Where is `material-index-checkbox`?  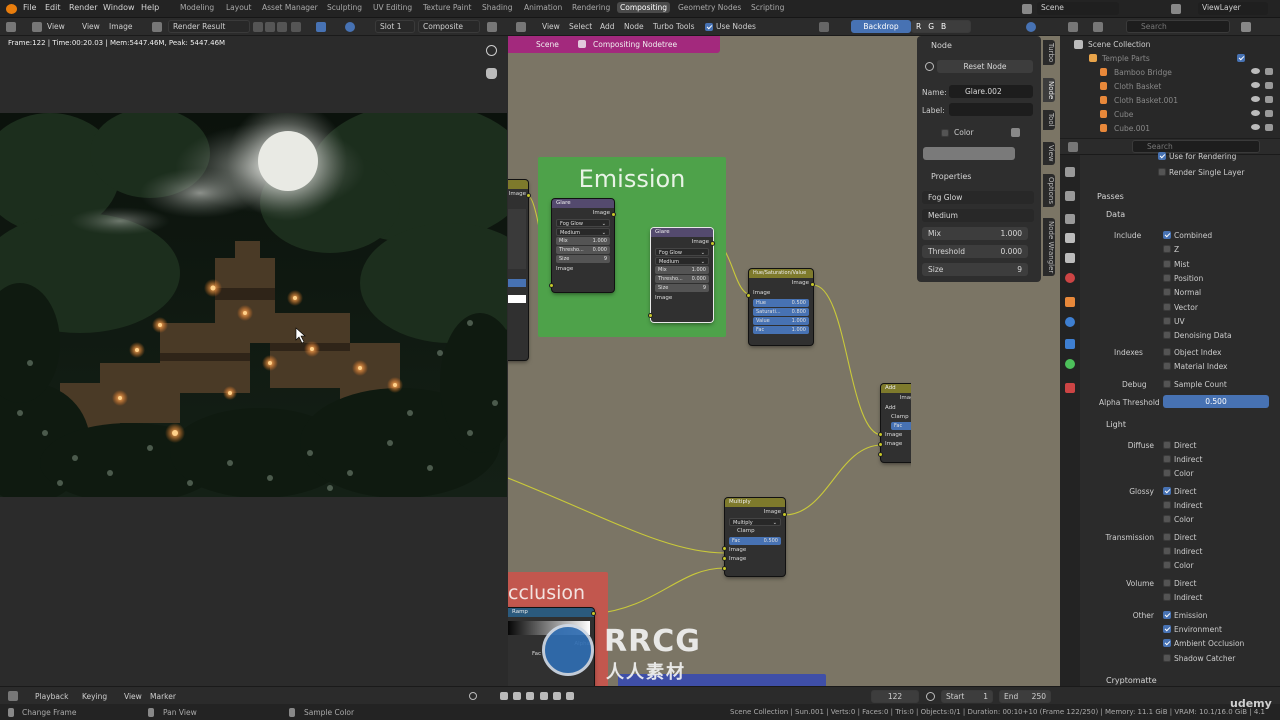 material-index-checkbox is located at coordinates (1167, 366).